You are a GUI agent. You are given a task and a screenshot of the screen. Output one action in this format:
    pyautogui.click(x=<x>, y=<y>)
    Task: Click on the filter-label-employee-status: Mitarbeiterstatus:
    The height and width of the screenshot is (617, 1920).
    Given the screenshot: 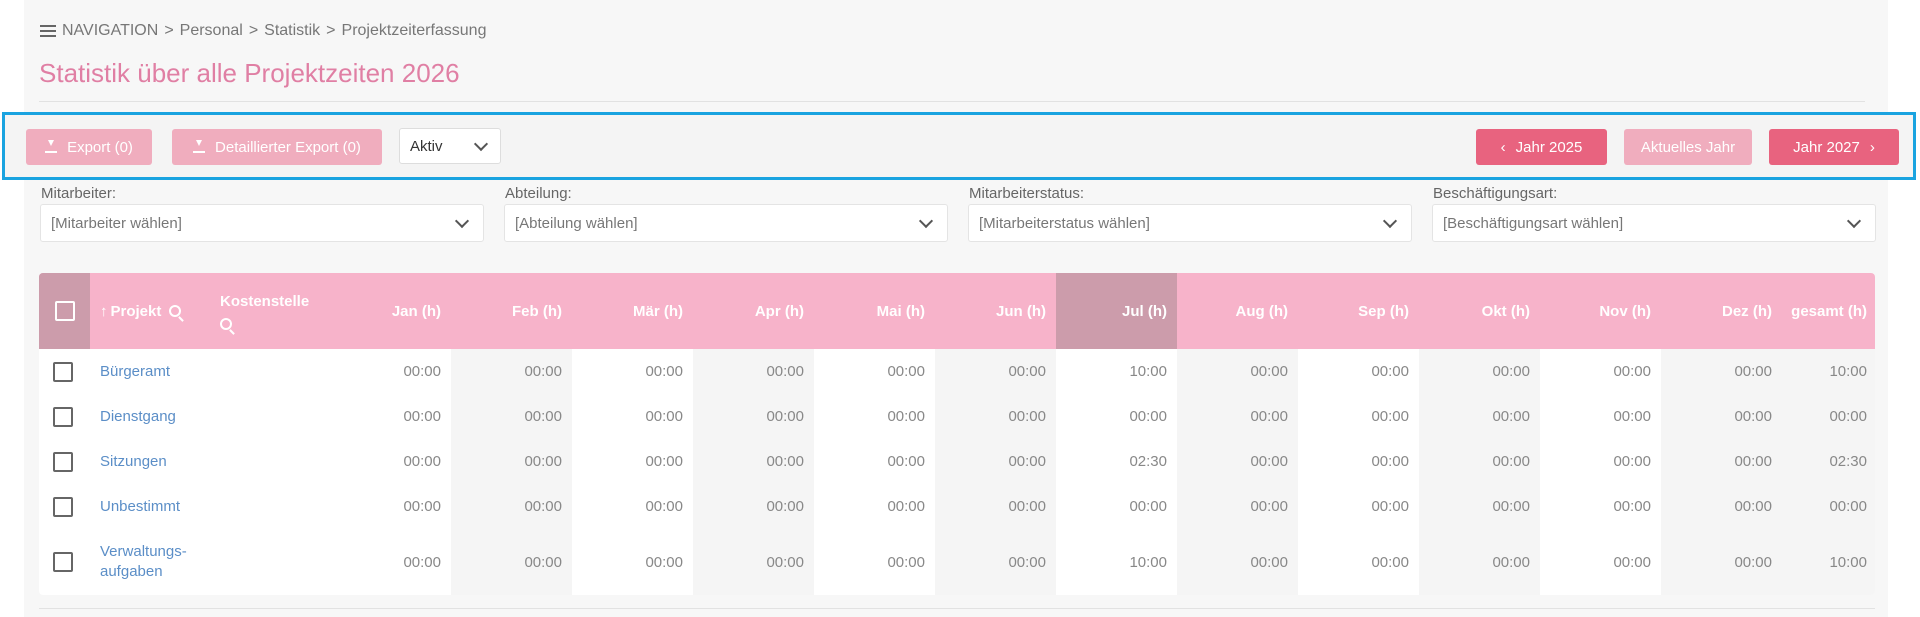 What is the action you would take?
    pyautogui.click(x=1027, y=193)
    